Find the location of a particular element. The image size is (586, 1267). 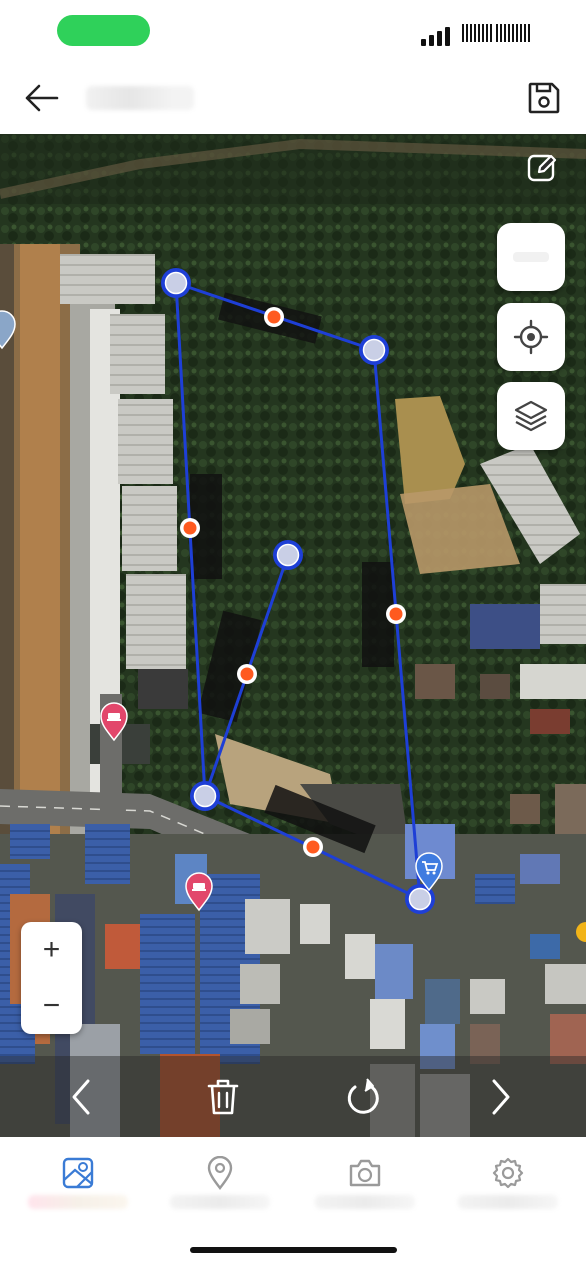

blank-button is located at coordinates (531, 257).